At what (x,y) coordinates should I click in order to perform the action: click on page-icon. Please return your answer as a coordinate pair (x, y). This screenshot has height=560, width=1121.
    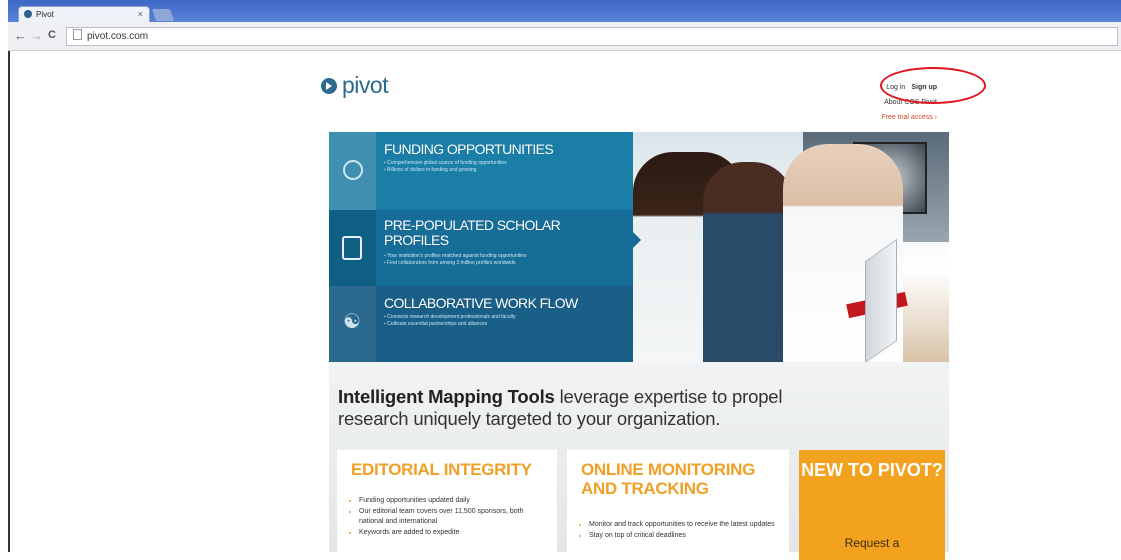
    Looking at the image, I should click on (77, 34).